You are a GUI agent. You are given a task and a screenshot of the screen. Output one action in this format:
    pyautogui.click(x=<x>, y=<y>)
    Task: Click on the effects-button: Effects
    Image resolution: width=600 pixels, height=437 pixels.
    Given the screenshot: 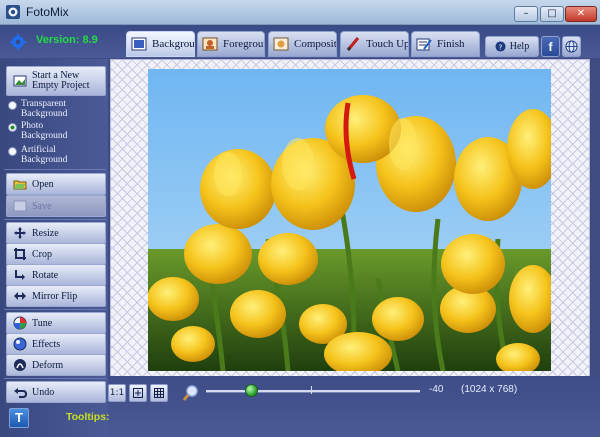 What is the action you would take?
    pyautogui.click(x=56, y=344)
    